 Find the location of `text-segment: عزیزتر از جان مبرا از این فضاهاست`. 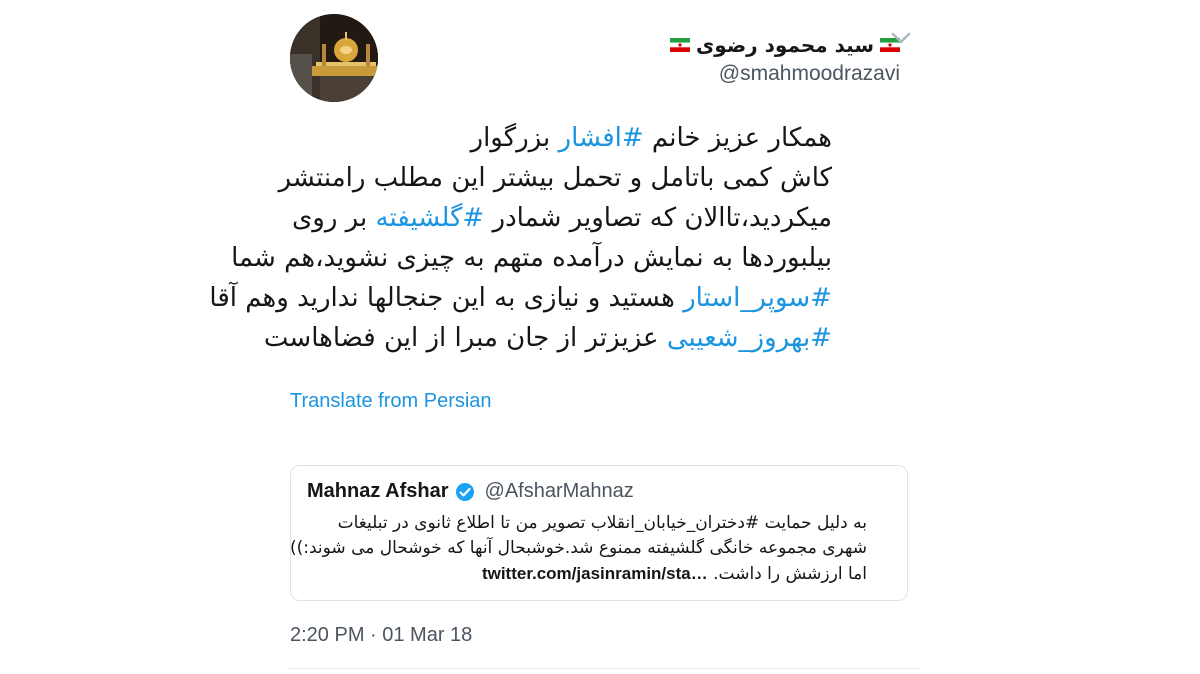

text-segment: عزیزتر از جان مبرا از این فضاهاست is located at coordinates (465, 338).